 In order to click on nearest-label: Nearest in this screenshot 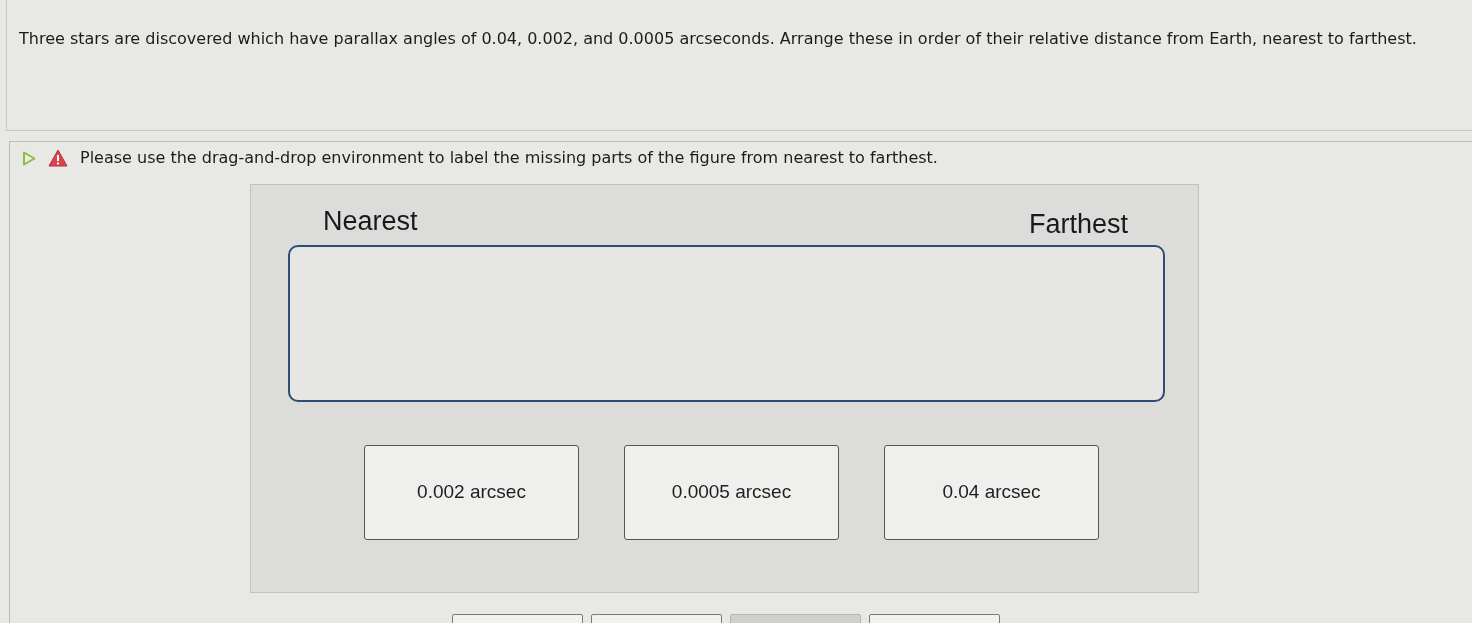, I will do `click(370, 221)`.